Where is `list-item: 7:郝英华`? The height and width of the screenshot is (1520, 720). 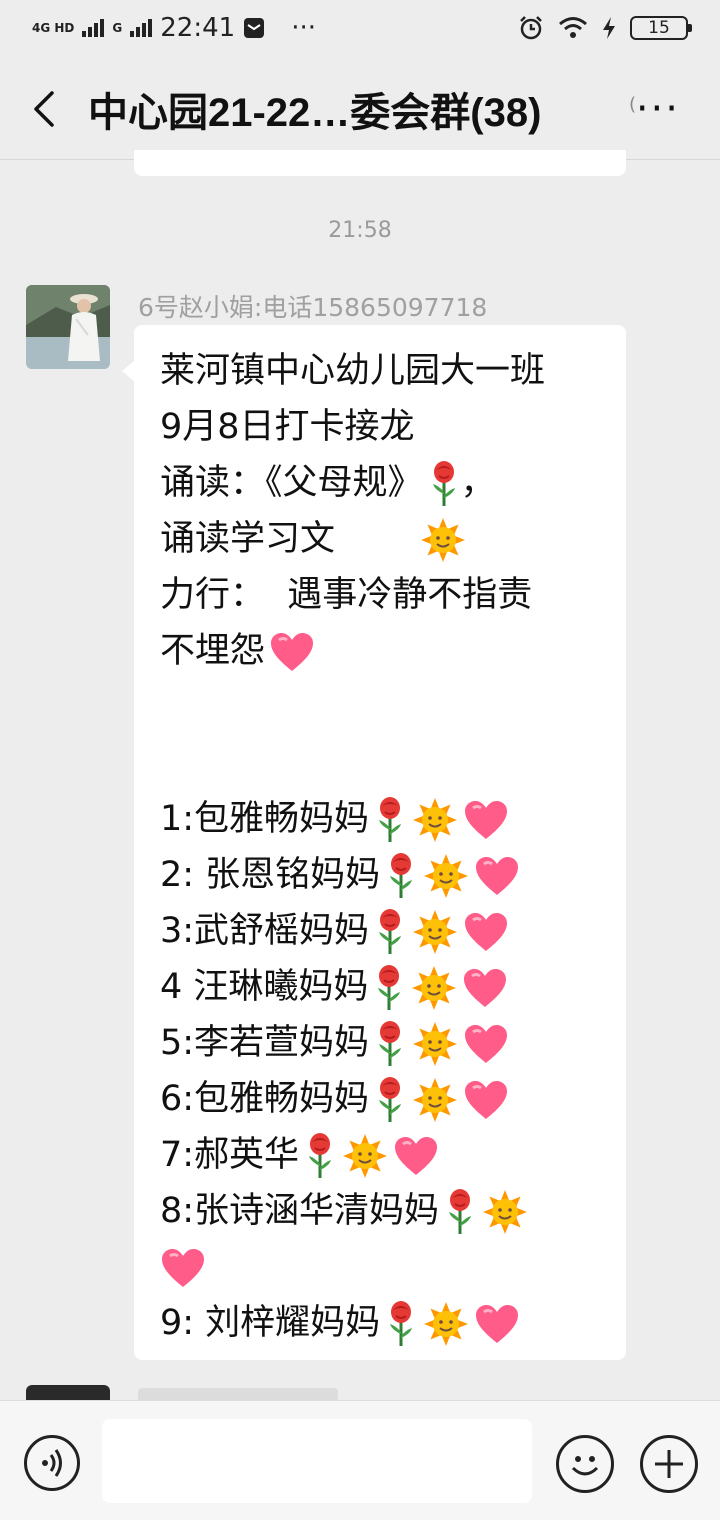 list-item: 7:郝英华 is located at coordinates (385, 1155).